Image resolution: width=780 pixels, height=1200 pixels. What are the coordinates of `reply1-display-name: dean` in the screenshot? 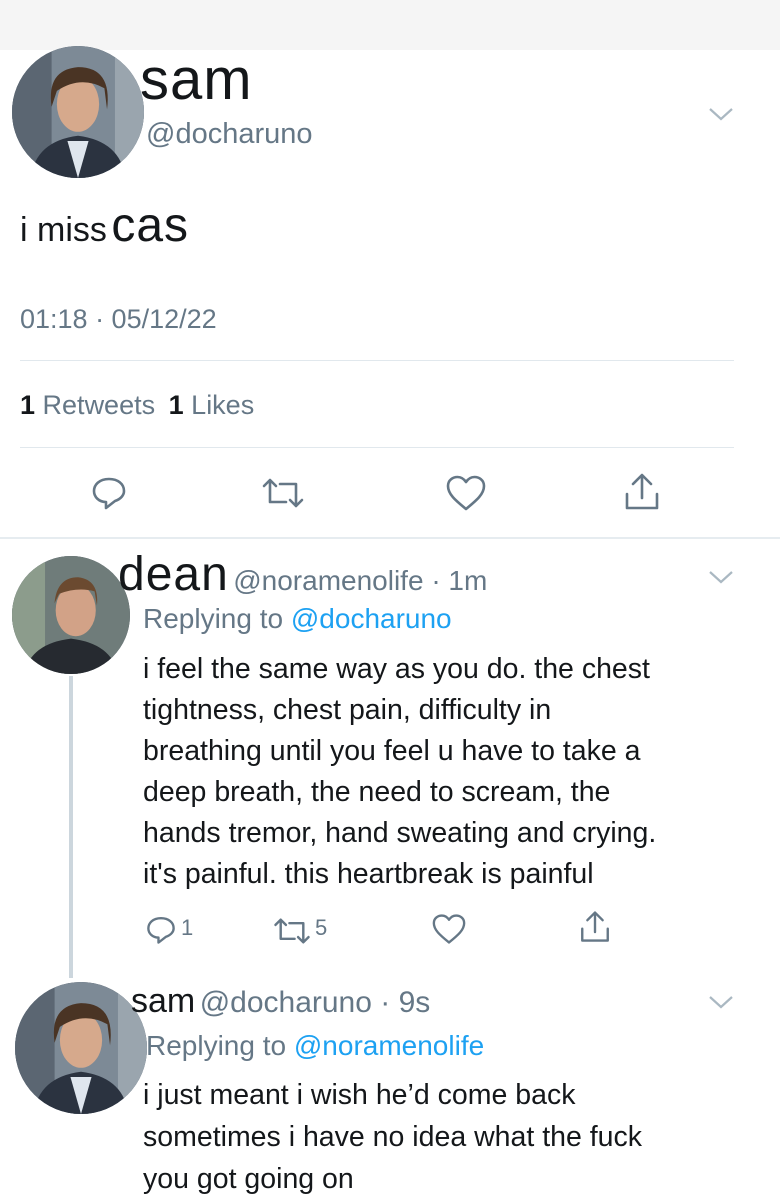 It's located at (173, 574).